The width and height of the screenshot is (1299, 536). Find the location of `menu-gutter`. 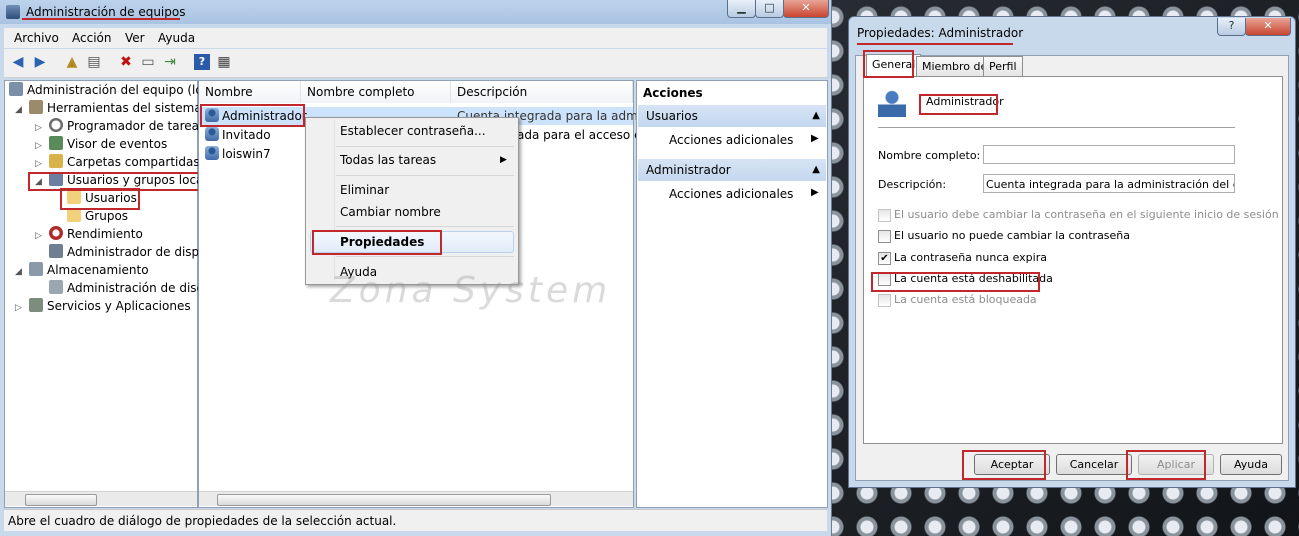

menu-gutter is located at coordinates (334, 200).